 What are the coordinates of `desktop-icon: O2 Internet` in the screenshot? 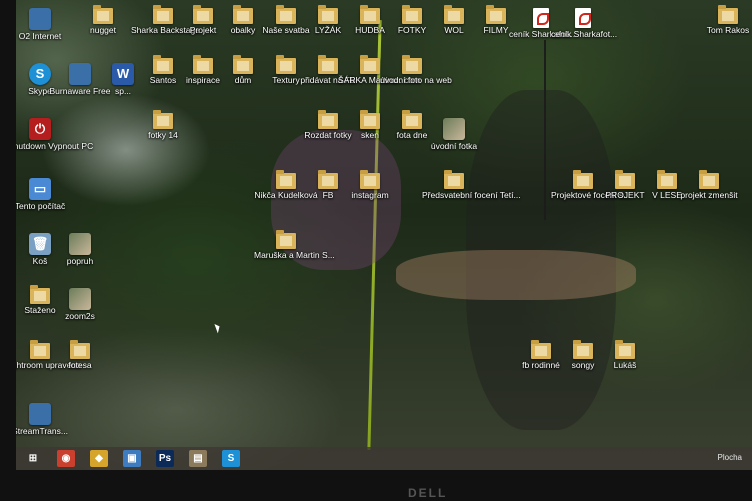 It's located at (44, 21).